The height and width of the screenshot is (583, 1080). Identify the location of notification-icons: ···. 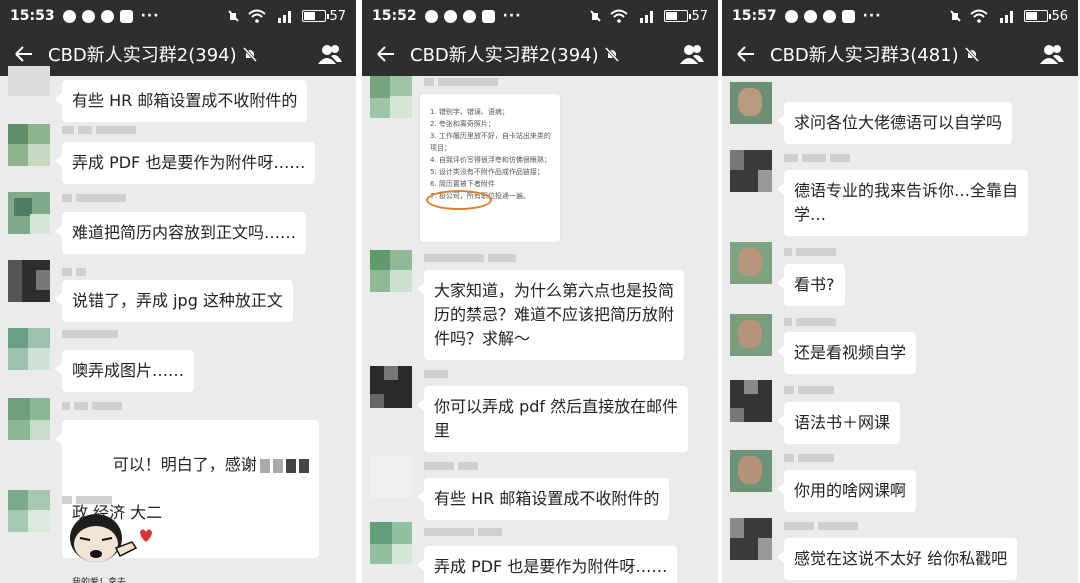
(473, 16).